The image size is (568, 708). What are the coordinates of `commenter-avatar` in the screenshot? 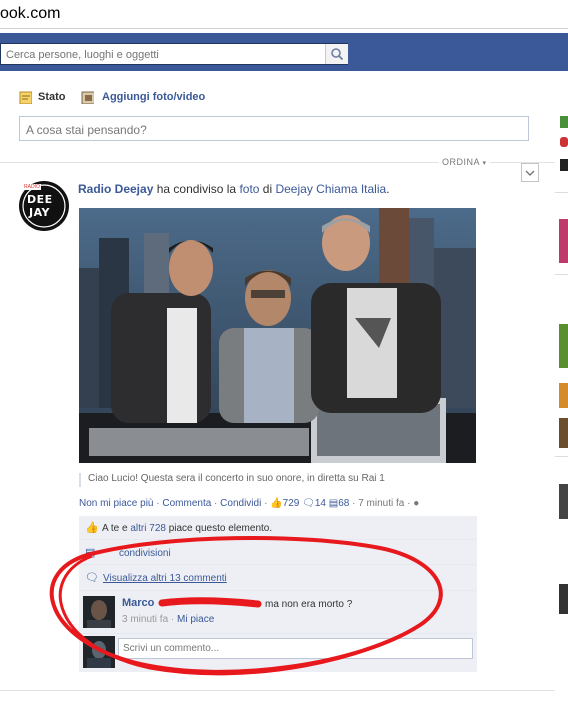 It's located at (99, 612).